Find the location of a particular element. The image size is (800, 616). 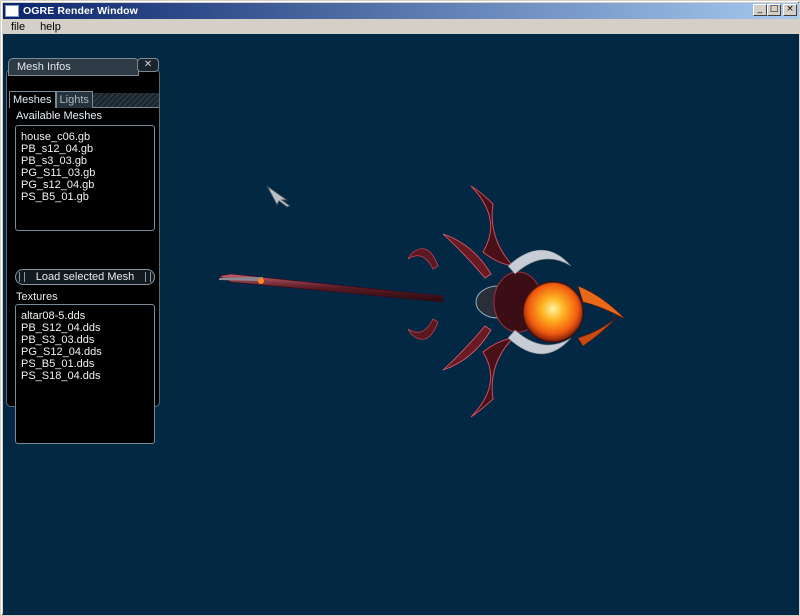

panel-tabs: Meshes Lights is located at coordinates (84, 99).